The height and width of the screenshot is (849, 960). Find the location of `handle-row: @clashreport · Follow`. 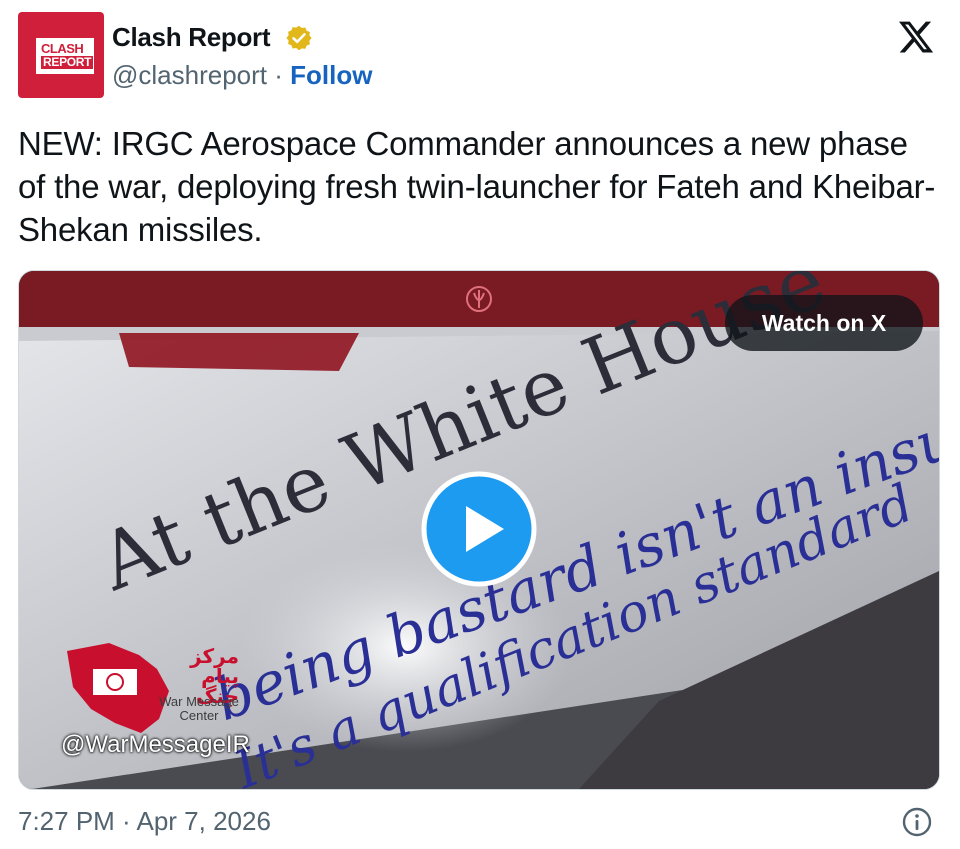

handle-row: @clashreport · Follow is located at coordinates (242, 75).